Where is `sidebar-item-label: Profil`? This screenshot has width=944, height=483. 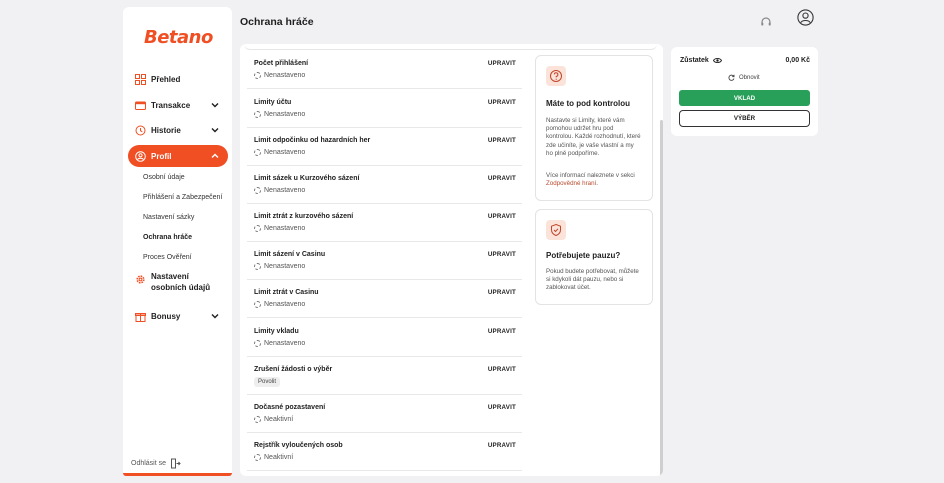
sidebar-item-label: Profil is located at coordinates (161, 156).